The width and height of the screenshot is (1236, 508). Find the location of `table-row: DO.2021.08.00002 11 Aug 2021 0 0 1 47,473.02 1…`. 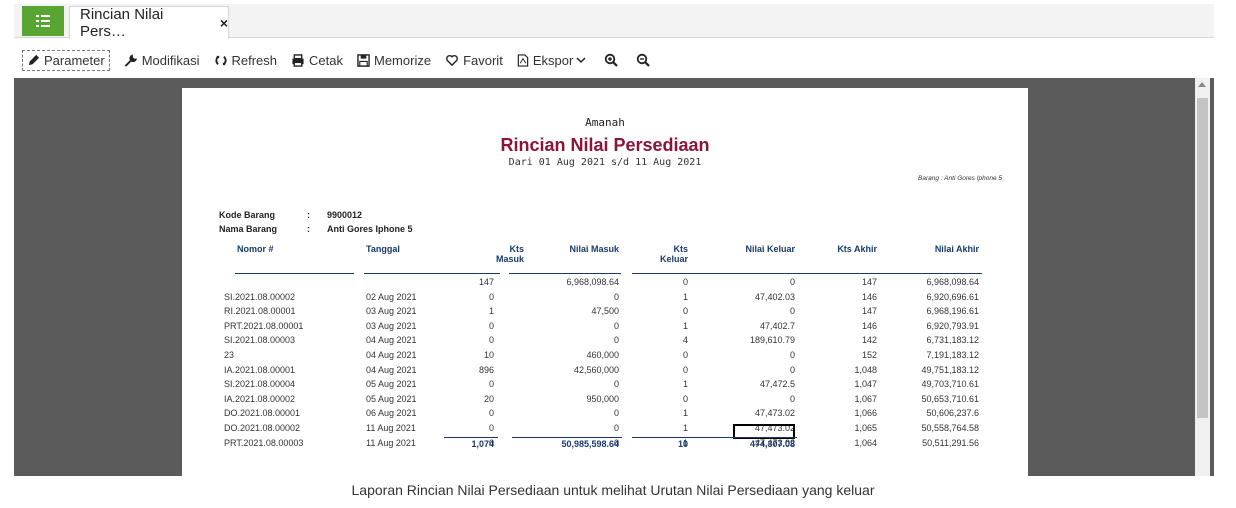

table-row: DO.2021.08.00002 11 Aug 2021 0 0 1 47,473.02 1… is located at coordinates (605, 430).